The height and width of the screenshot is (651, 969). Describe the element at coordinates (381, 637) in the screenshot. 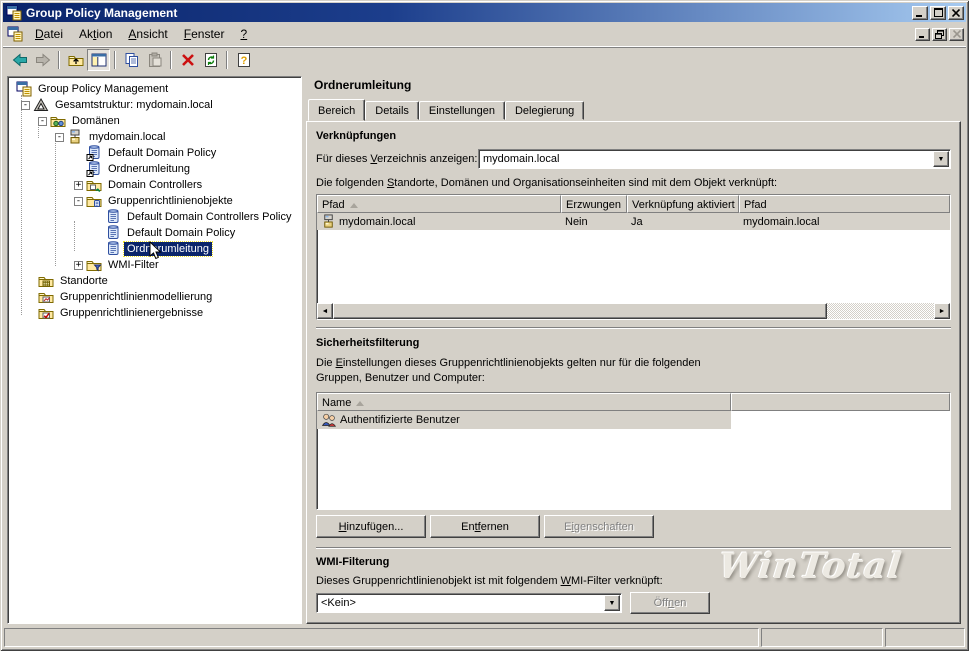

I see `status-cell` at that location.